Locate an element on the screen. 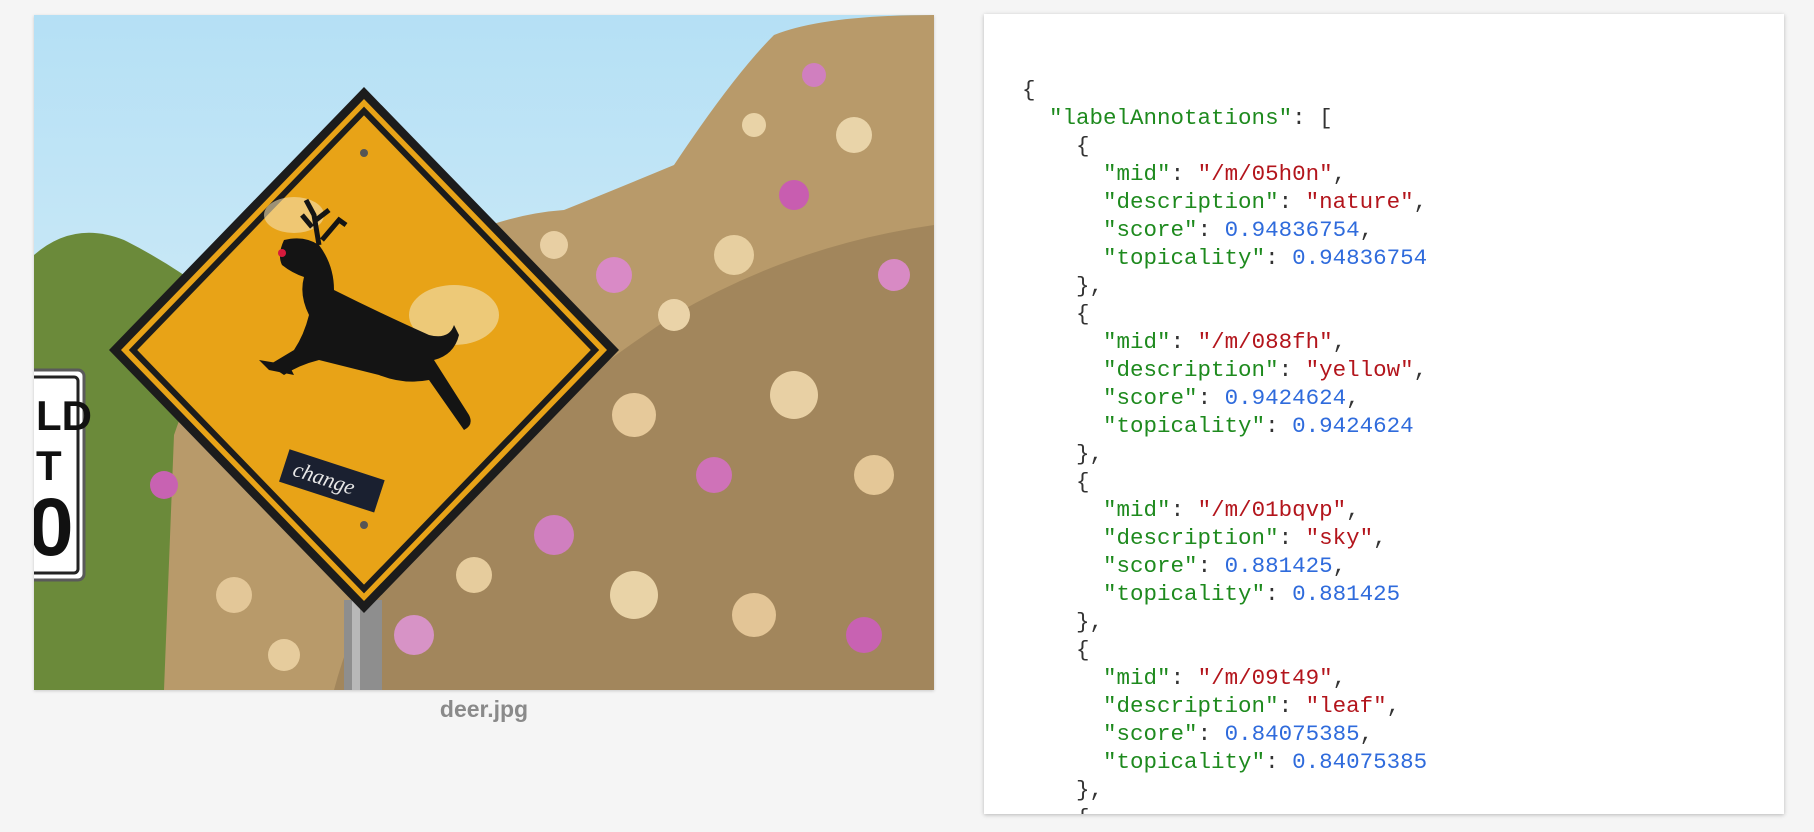 Image resolution: width=1814 pixels, height=832 pixels. json-line: "mid": "/m/05h0n", is located at coordinates (1225, 174).